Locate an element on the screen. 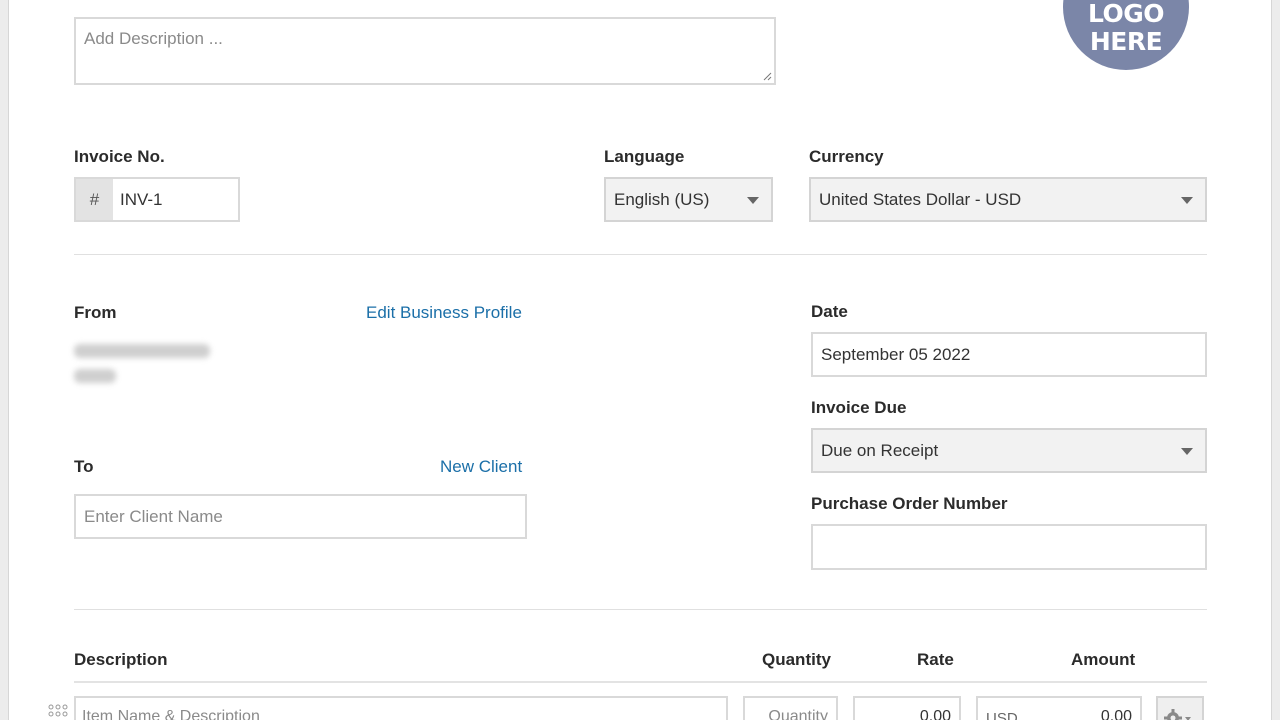  item-name-input: Item Name & Description is located at coordinates (401, 708).